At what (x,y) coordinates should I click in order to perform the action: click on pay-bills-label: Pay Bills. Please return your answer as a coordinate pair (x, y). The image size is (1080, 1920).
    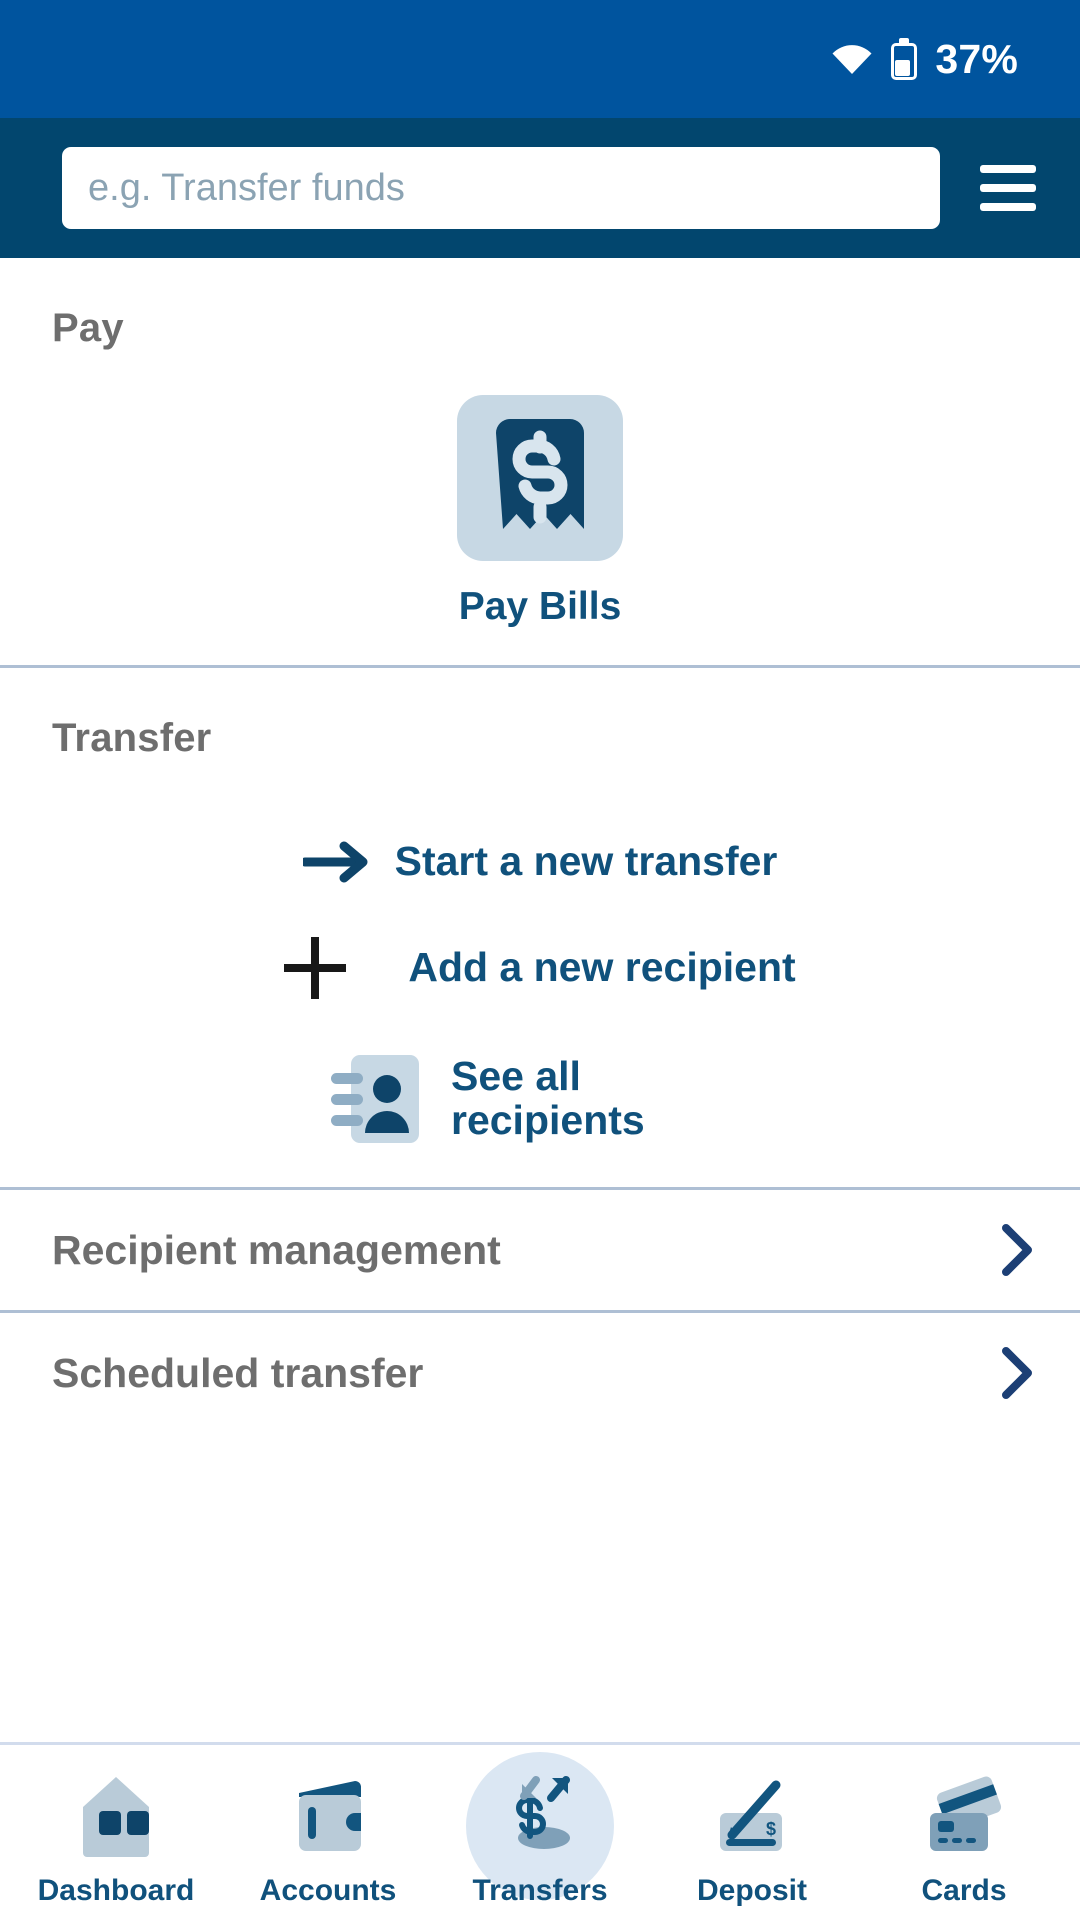
    Looking at the image, I should click on (540, 606).